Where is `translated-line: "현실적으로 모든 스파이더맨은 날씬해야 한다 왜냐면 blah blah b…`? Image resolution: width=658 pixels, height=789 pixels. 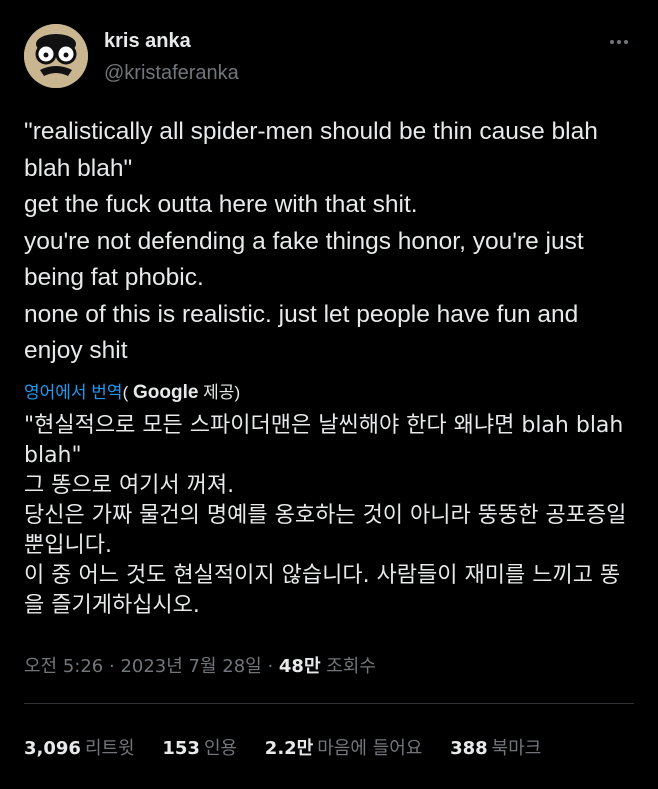
translated-line: "현실적으로 모든 스파이더맨은 날씬해야 한다 왜냐면 blah blah b… is located at coordinates (324, 440).